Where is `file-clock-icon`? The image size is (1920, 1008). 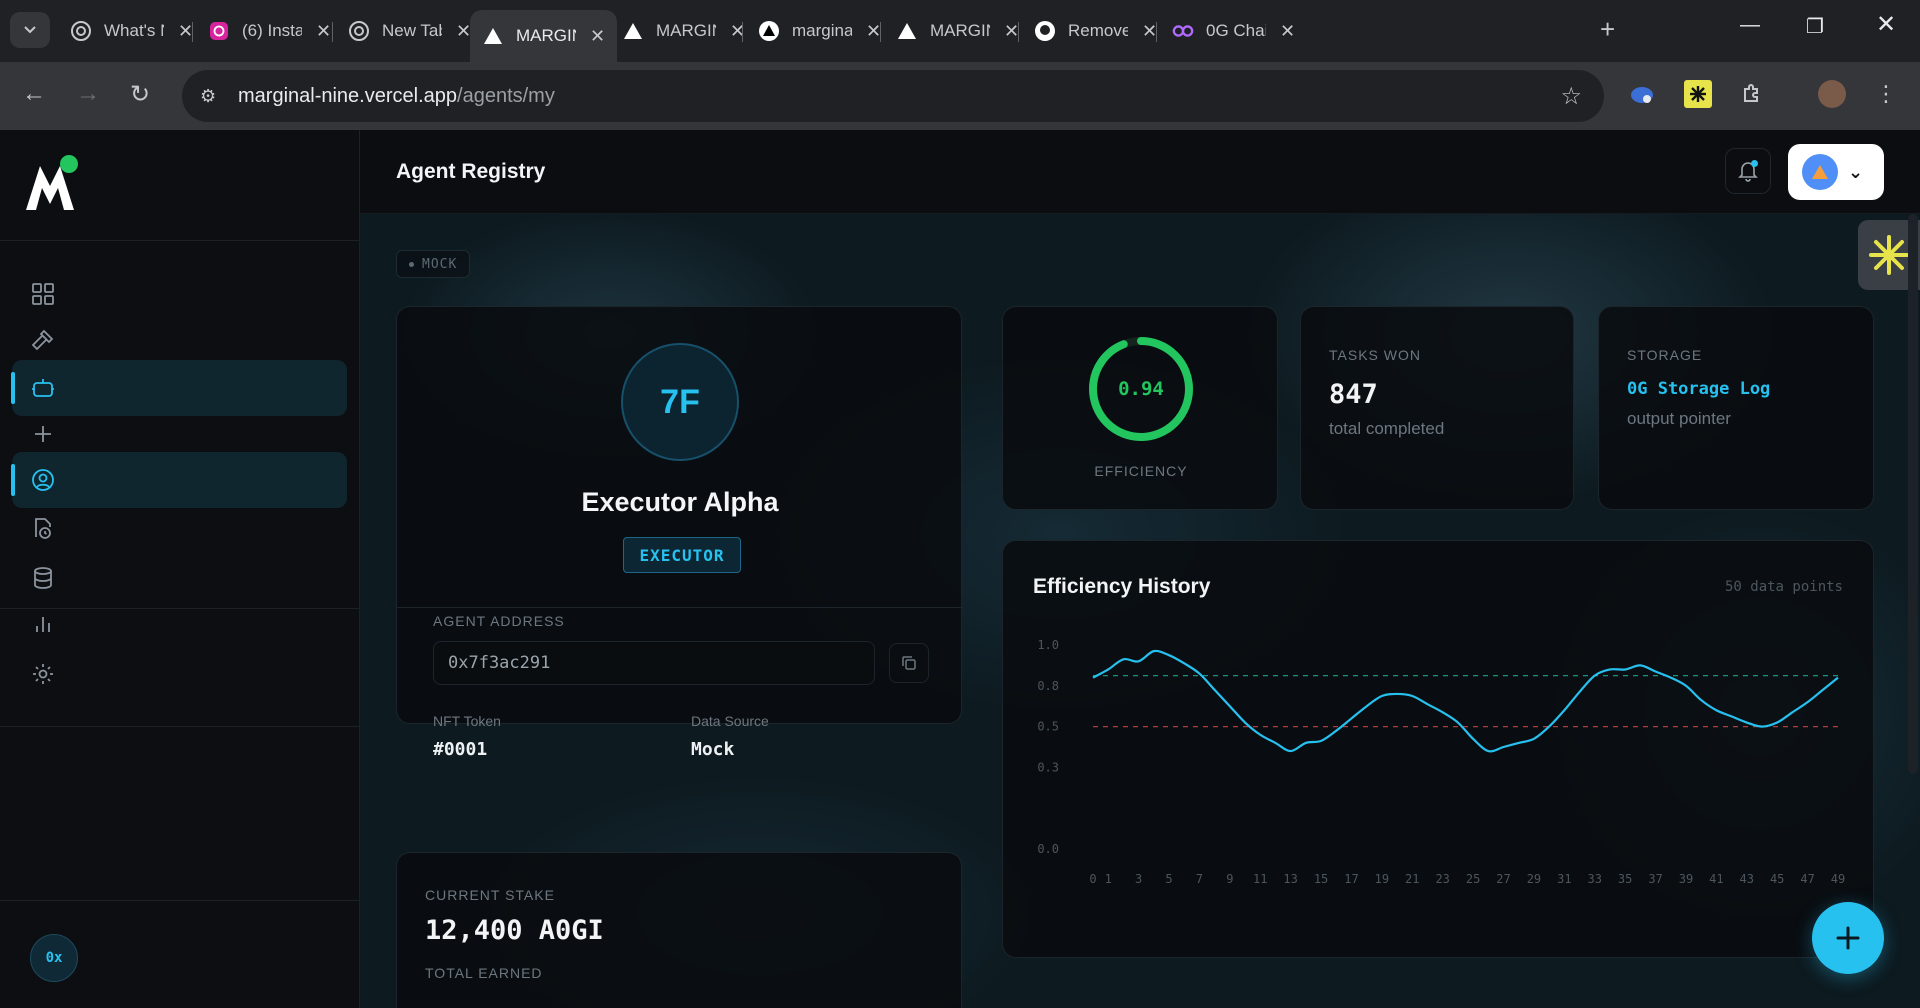
file-clock-icon is located at coordinates (43, 528).